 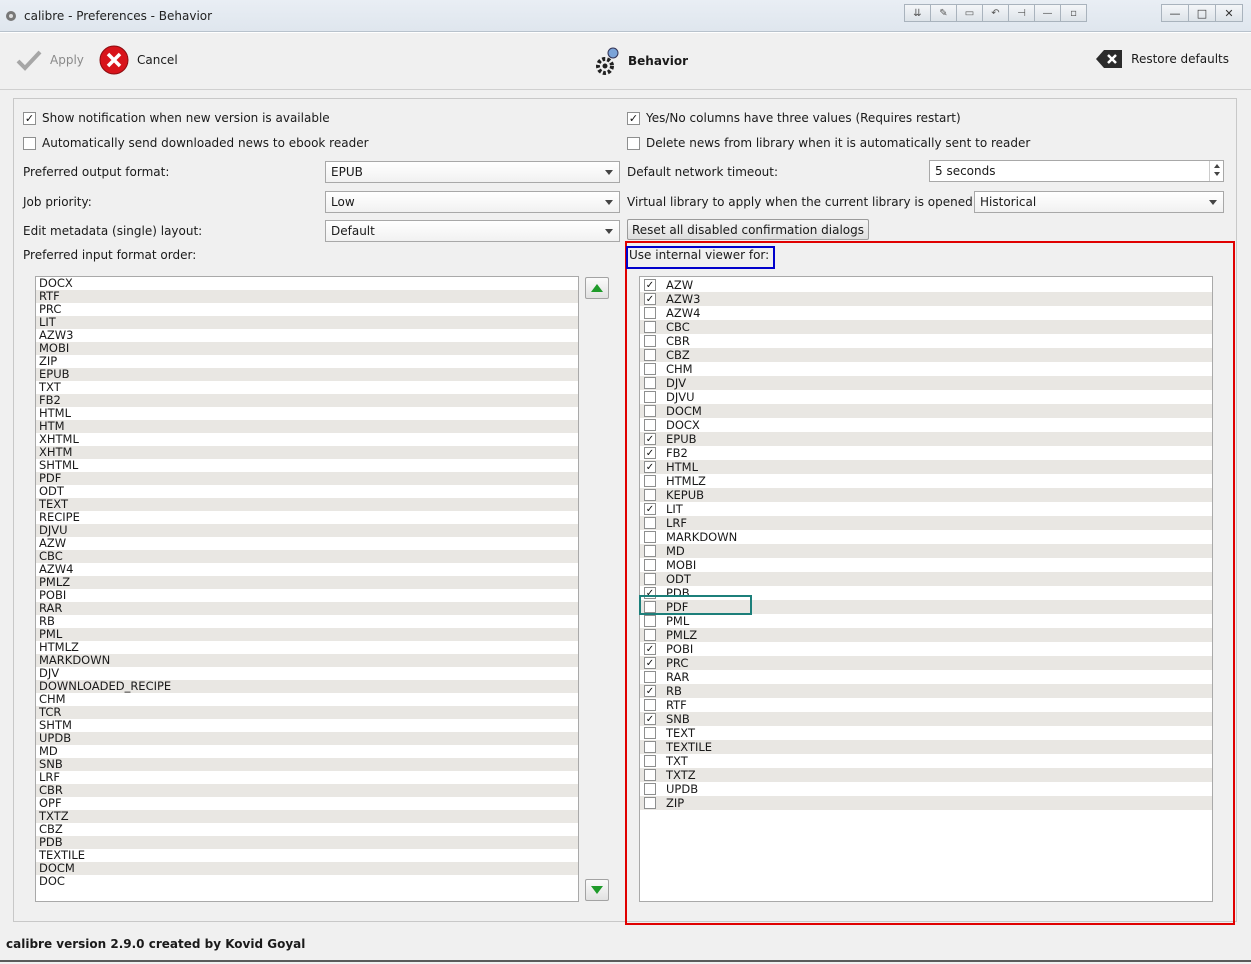 I want to click on input-format-item: MD, so click(x=307, y=751).